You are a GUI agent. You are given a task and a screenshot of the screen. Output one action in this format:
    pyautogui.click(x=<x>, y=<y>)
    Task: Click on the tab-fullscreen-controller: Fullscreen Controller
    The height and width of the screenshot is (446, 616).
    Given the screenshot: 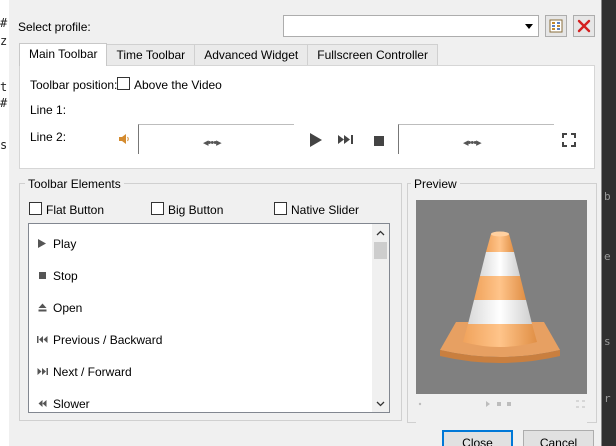 What is the action you would take?
    pyautogui.click(x=372, y=55)
    